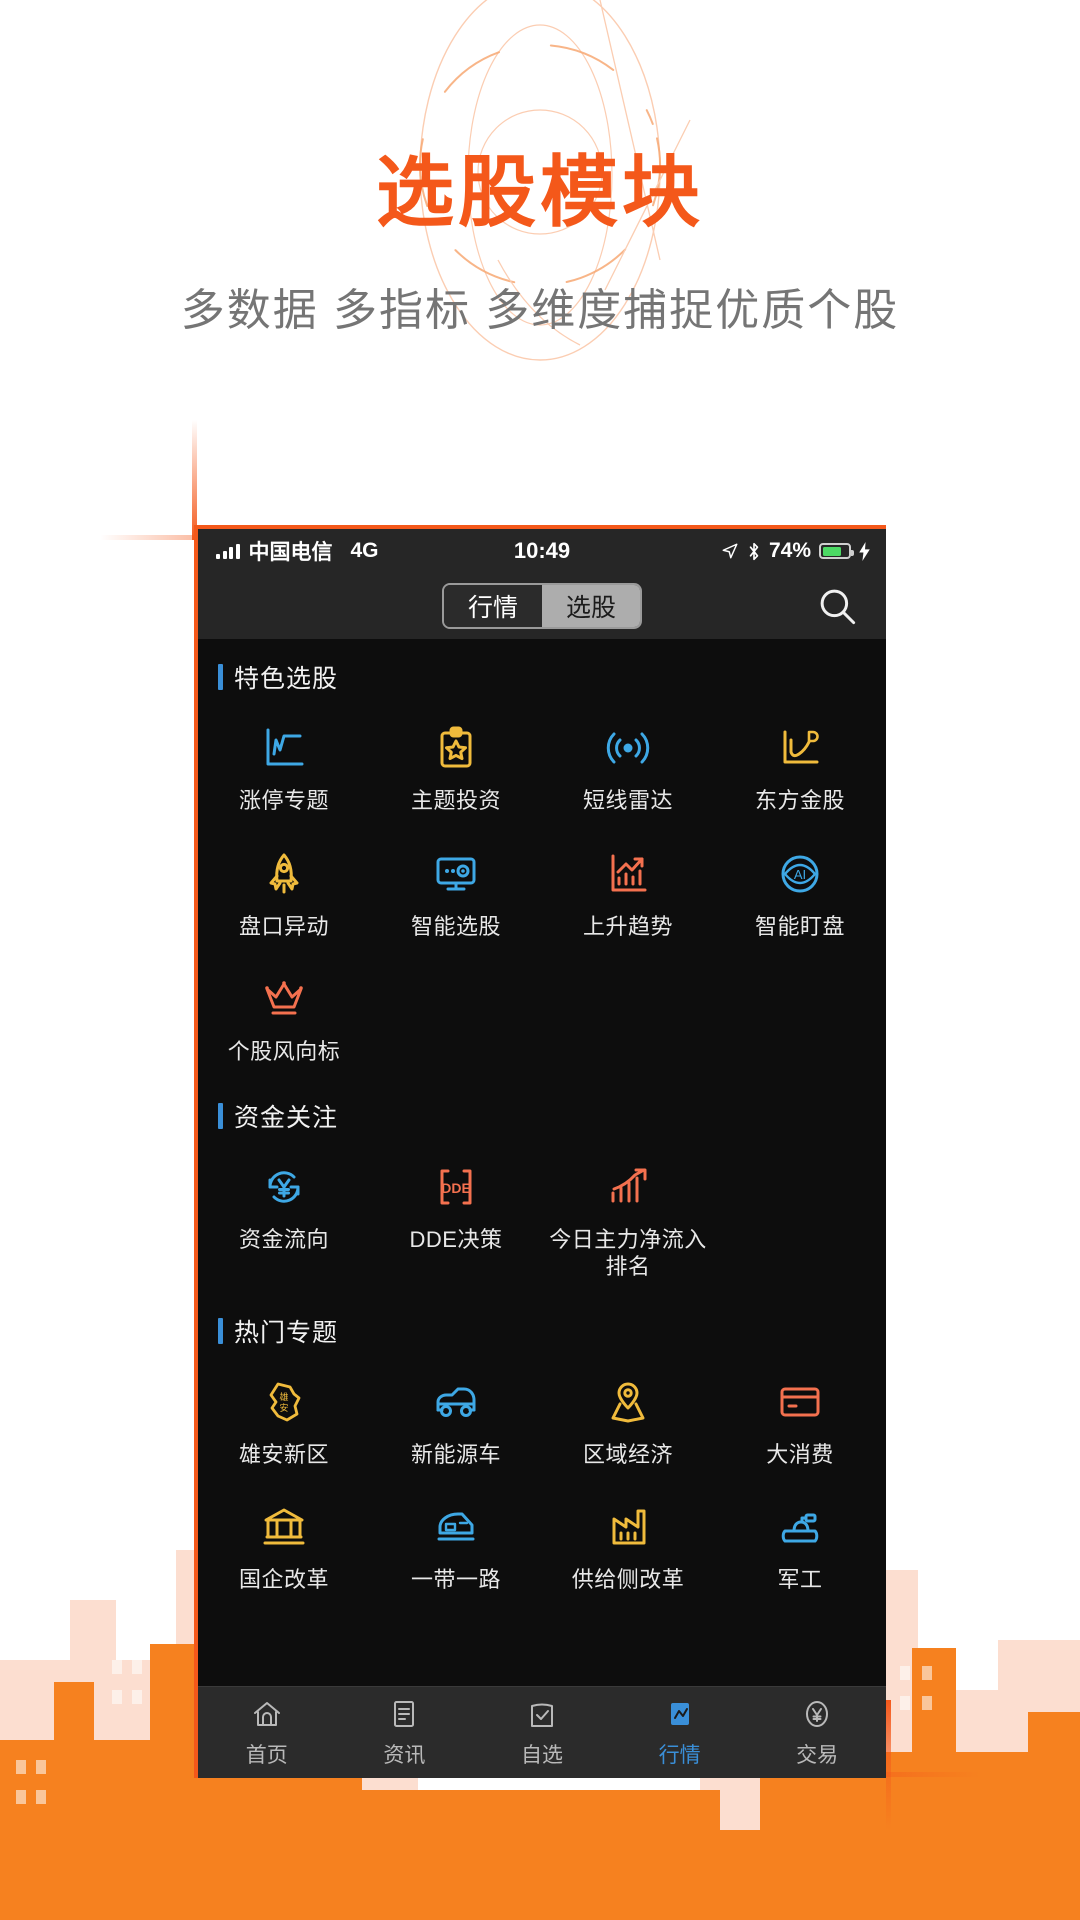 The height and width of the screenshot is (1920, 1080). I want to click on grid-item-stock-vane: 个股风向标, so click(284, 1015).